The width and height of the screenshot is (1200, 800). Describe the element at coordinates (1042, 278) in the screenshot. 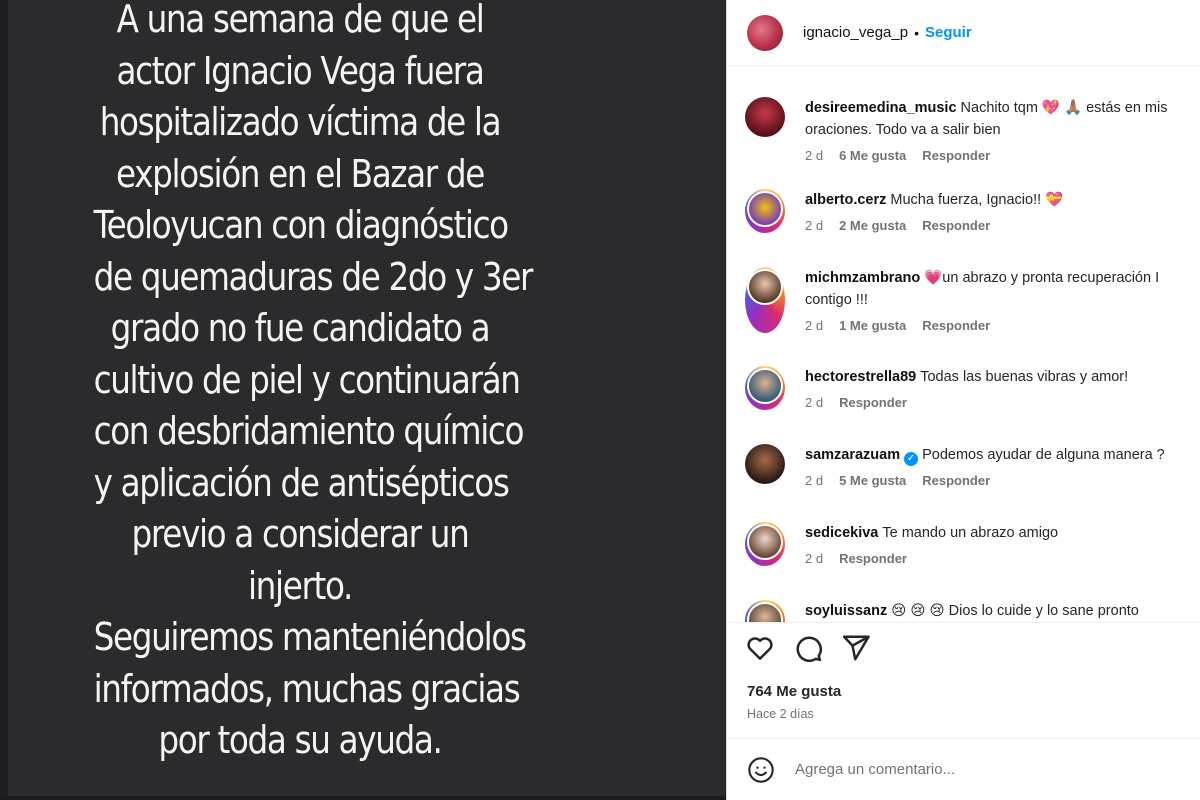

I see `comment-content: 💗un abrazo y pronta recuperación I` at that location.